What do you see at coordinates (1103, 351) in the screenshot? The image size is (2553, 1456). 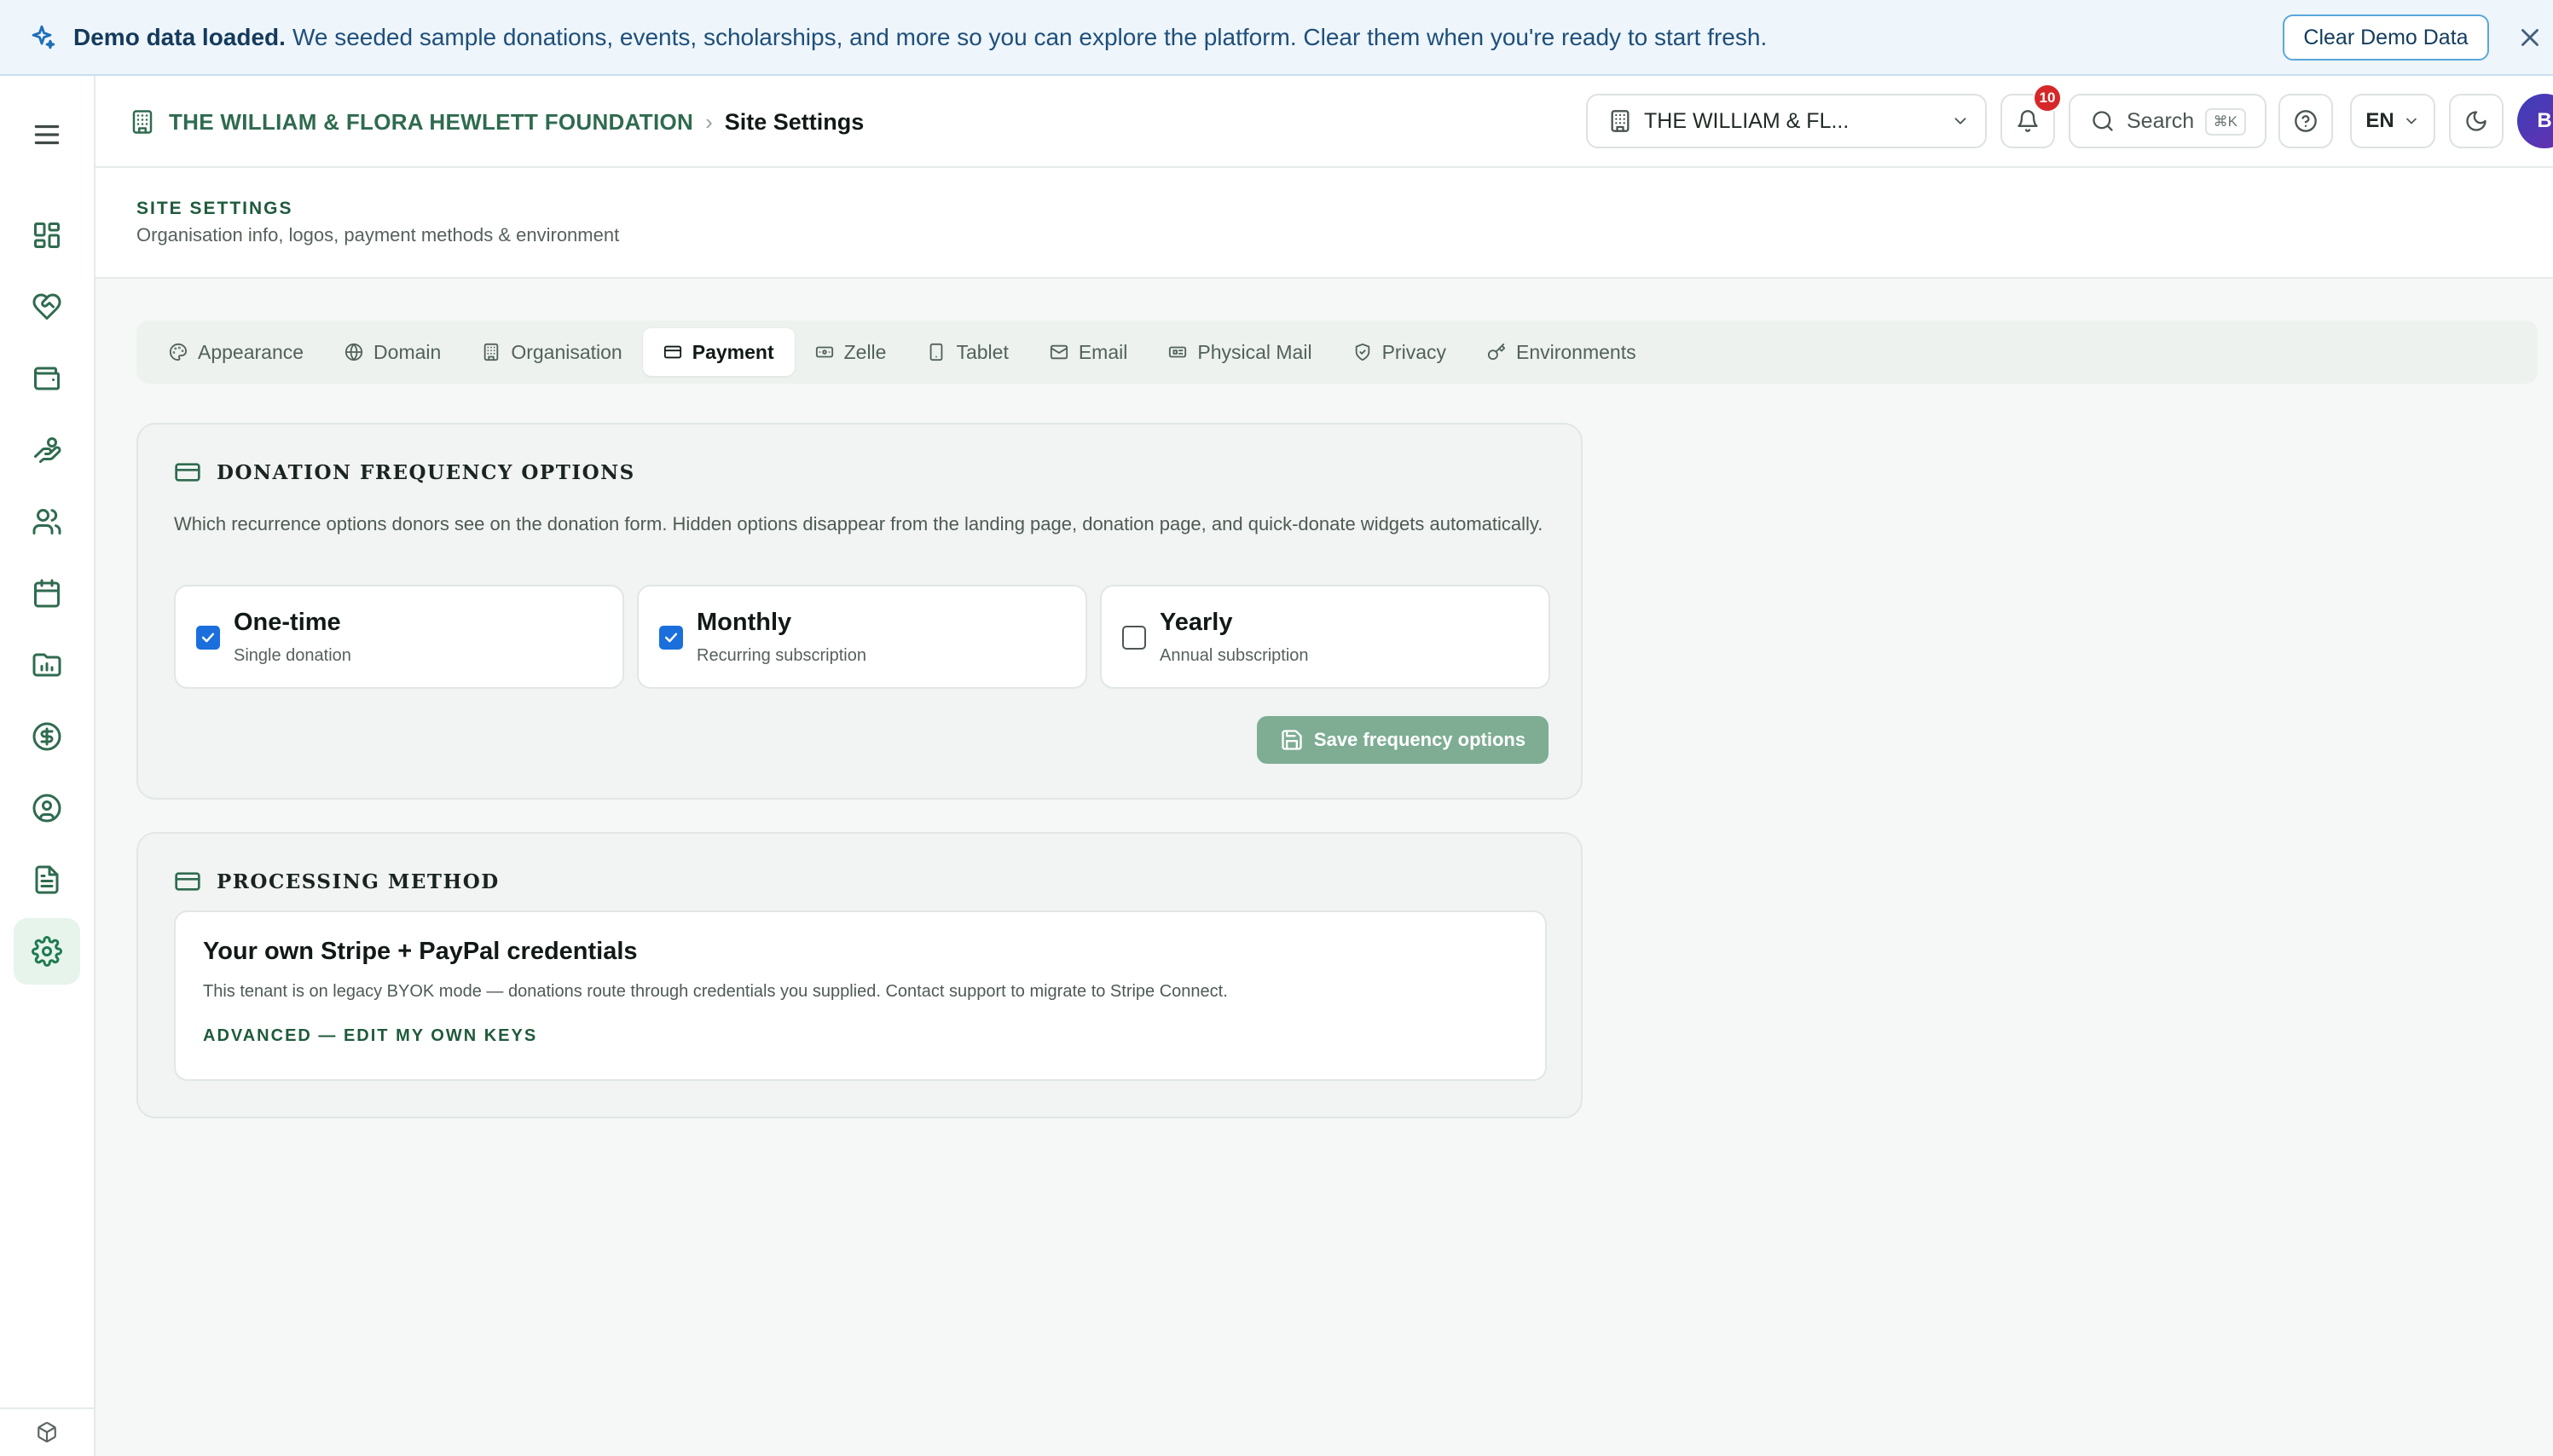 I see `tab-label: Email` at bounding box center [1103, 351].